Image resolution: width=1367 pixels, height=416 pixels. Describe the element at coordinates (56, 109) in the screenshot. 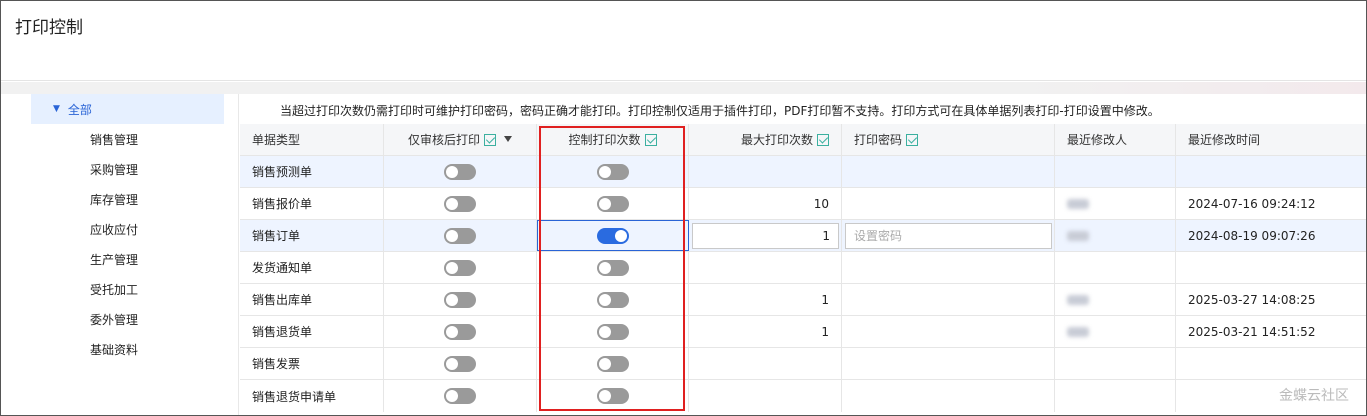

I see `caret-down-icon: ▼` at that location.